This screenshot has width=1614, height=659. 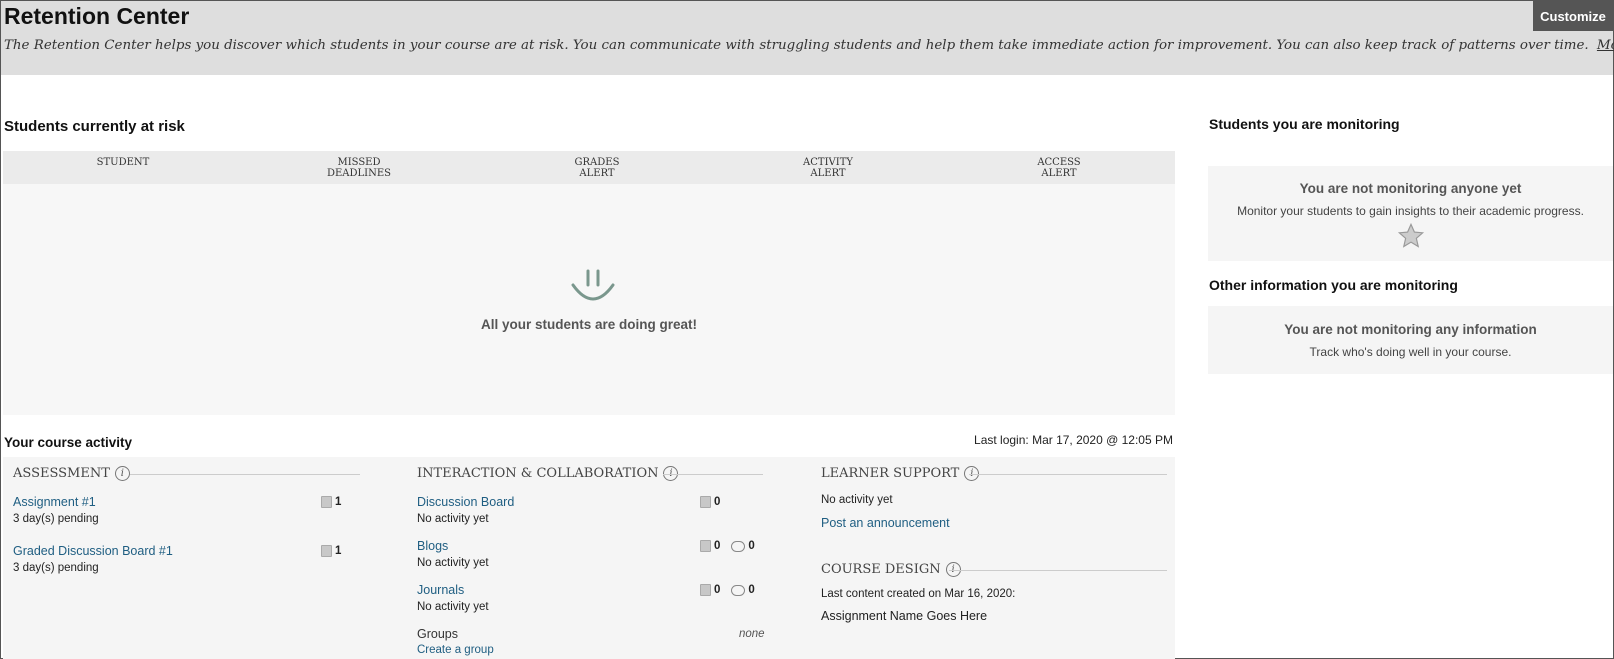 I want to click on all-great-message: All your students are doing great!, so click(x=589, y=324).